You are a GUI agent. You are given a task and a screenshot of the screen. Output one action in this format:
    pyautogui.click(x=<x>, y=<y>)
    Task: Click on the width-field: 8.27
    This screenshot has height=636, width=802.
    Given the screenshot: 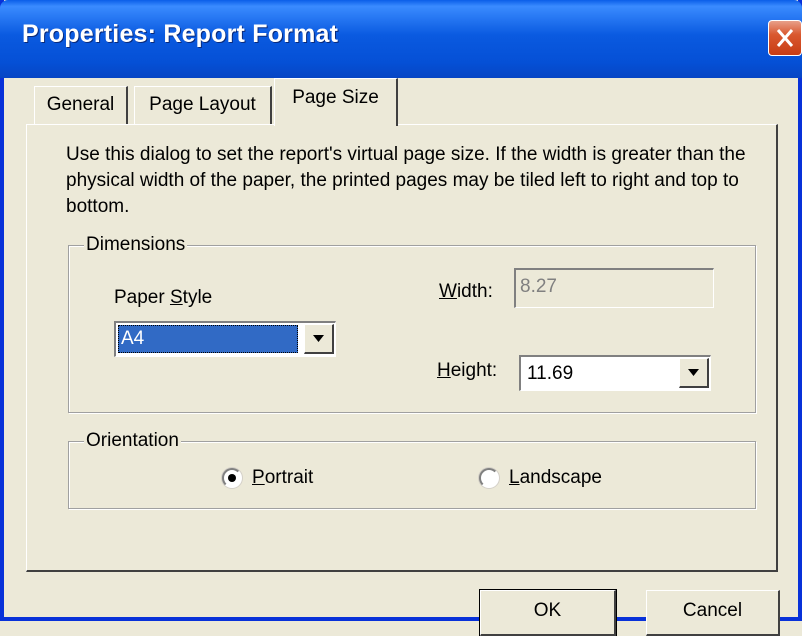 What is the action you would take?
    pyautogui.click(x=614, y=288)
    